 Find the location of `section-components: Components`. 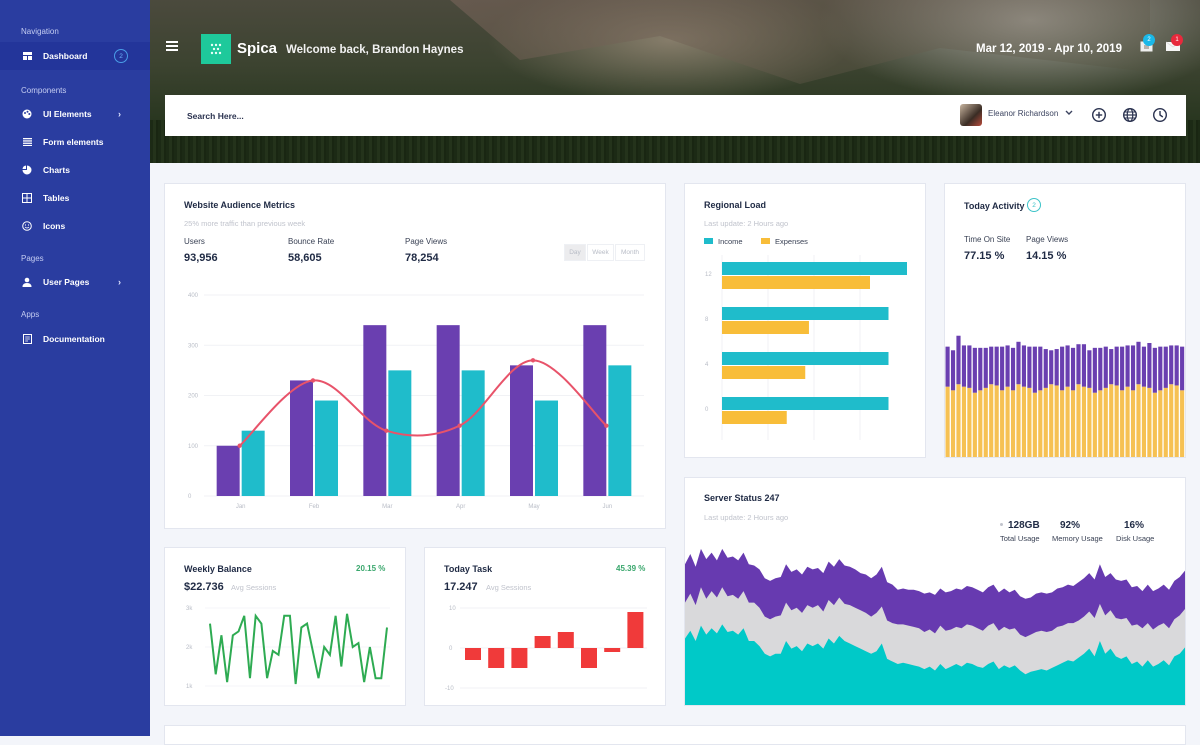

section-components: Components is located at coordinates (44, 90).